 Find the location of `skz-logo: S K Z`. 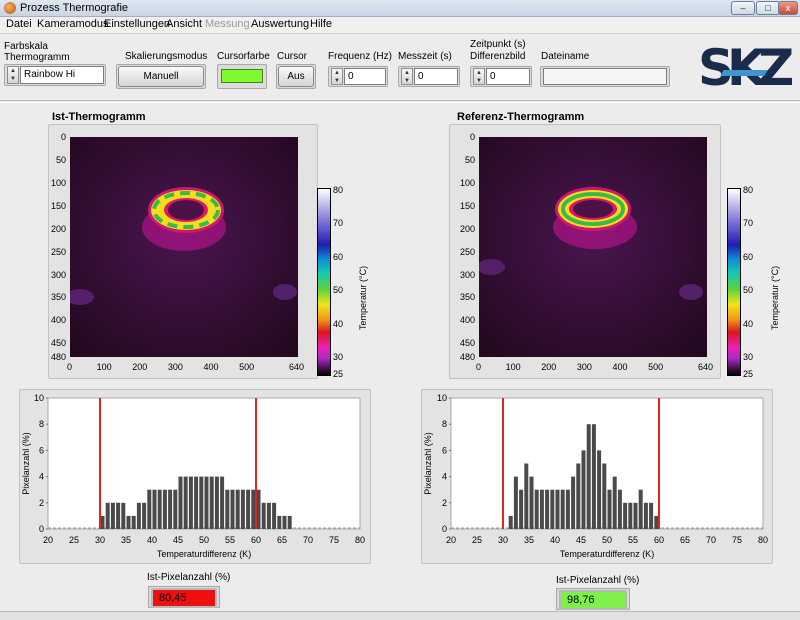

skz-logo: S K Z is located at coordinates (746, 68).